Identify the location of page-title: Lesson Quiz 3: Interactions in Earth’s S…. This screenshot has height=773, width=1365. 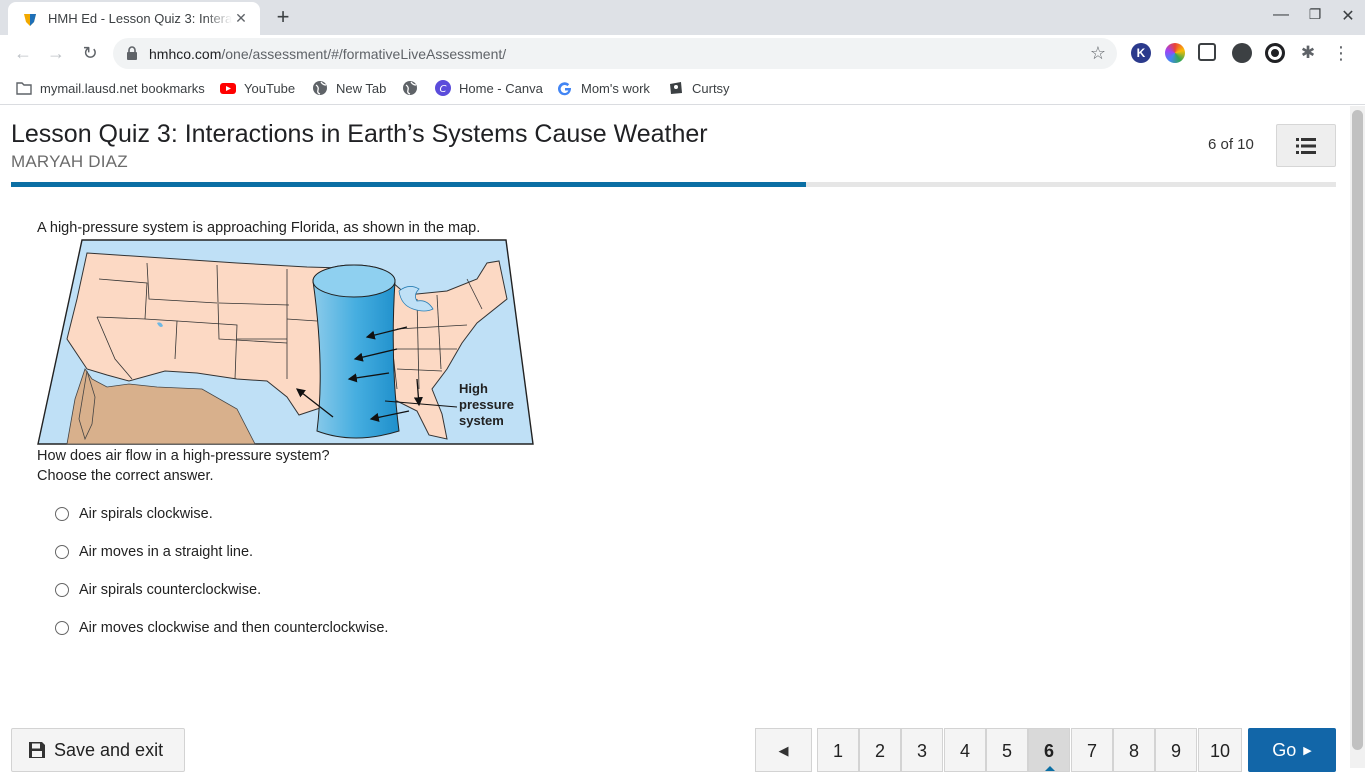
(359, 134).